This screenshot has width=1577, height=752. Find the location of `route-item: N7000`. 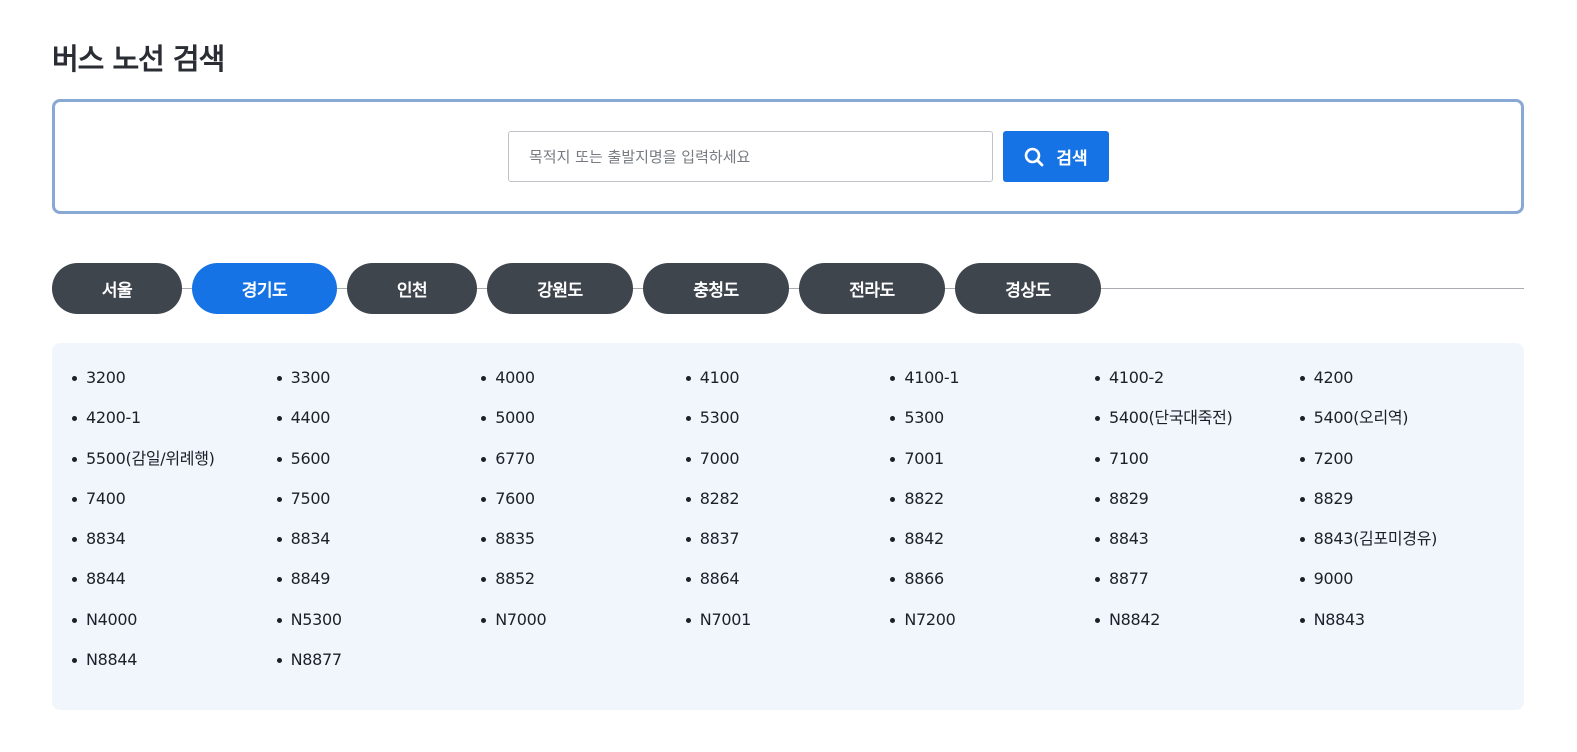

route-item: N7000 is located at coordinates (590, 625).